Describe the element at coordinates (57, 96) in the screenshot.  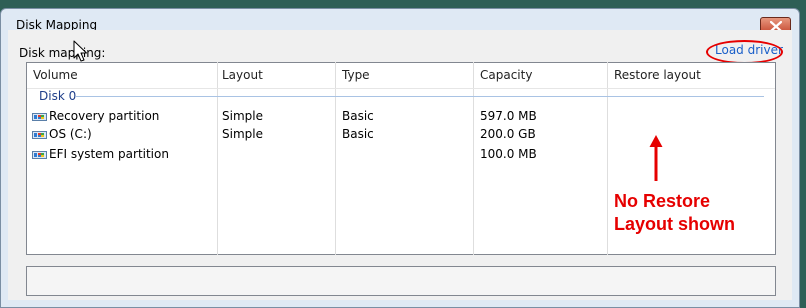
I see `group-header-disk-0: Disk 0` at that location.